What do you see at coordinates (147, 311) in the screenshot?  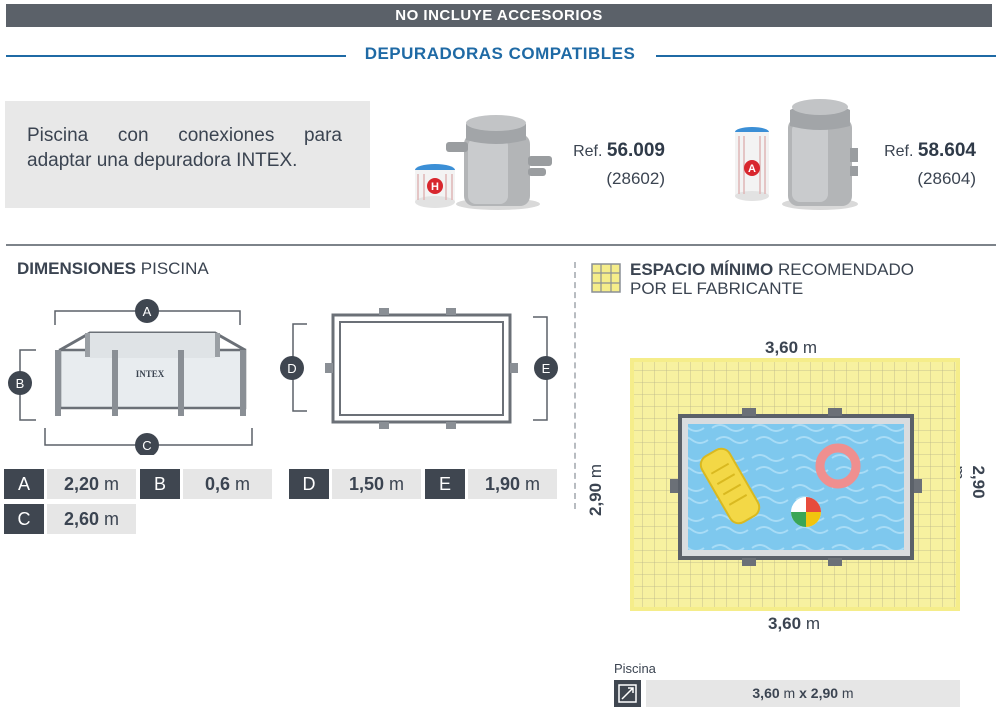 I see `letter-a: A` at bounding box center [147, 311].